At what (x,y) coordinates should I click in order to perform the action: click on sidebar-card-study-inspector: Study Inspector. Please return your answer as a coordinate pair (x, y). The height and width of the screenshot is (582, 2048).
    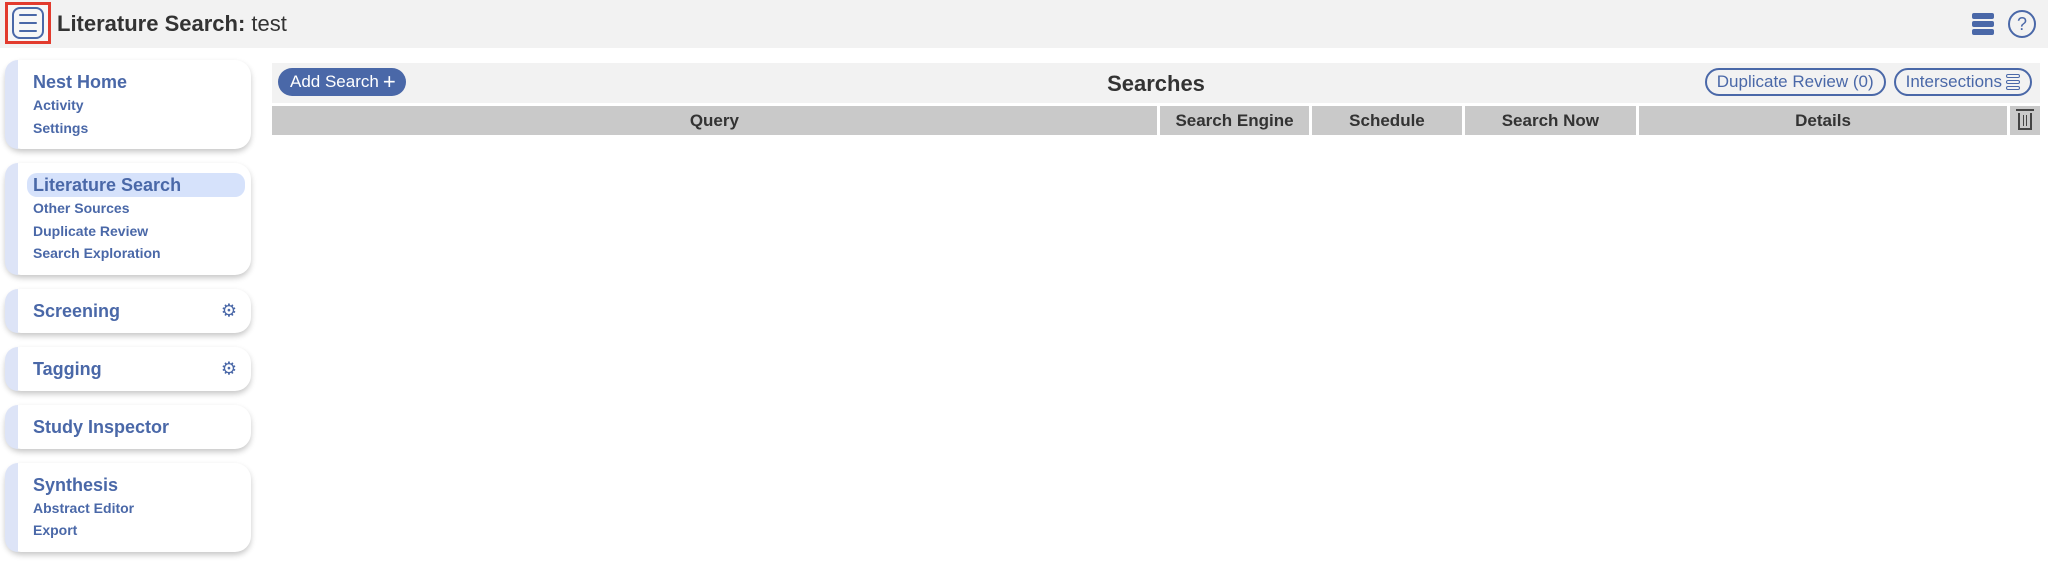
    Looking at the image, I should click on (128, 426).